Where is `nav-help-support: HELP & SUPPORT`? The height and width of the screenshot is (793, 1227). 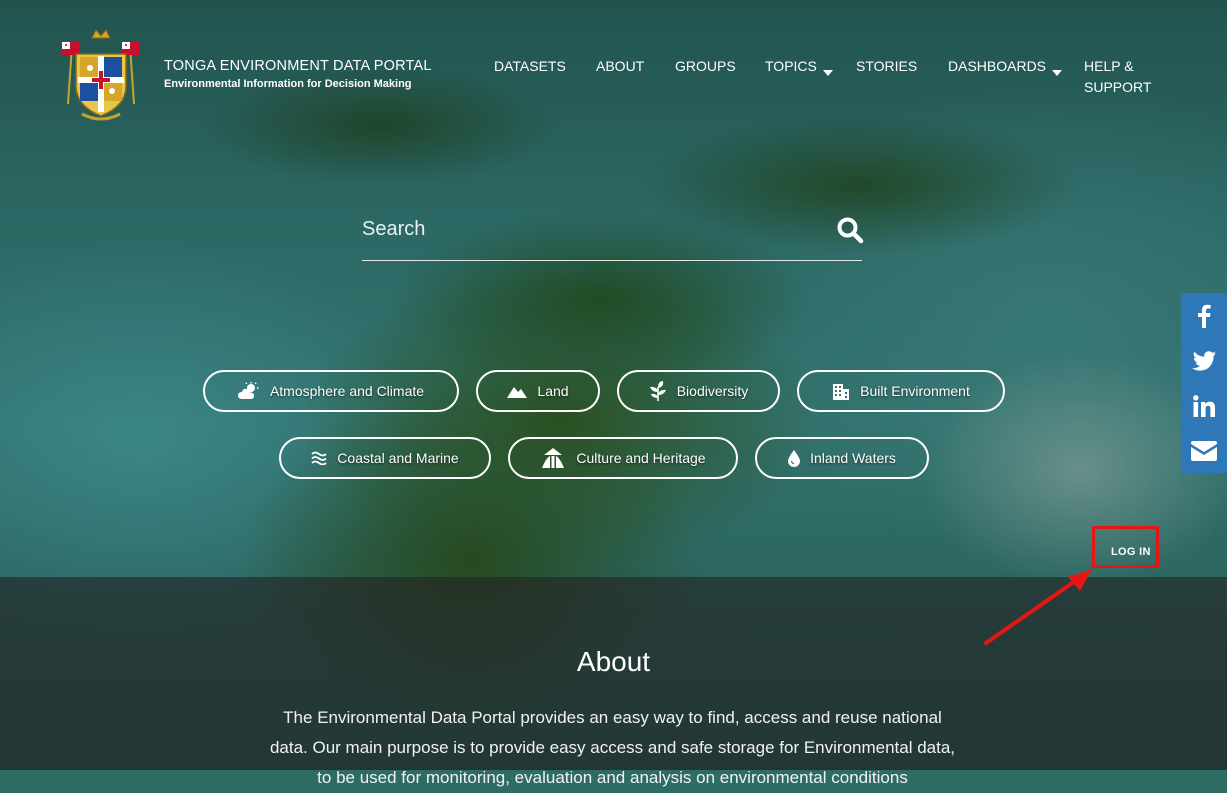
nav-help-support: HELP & SUPPORT is located at coordinates (1117, 77).